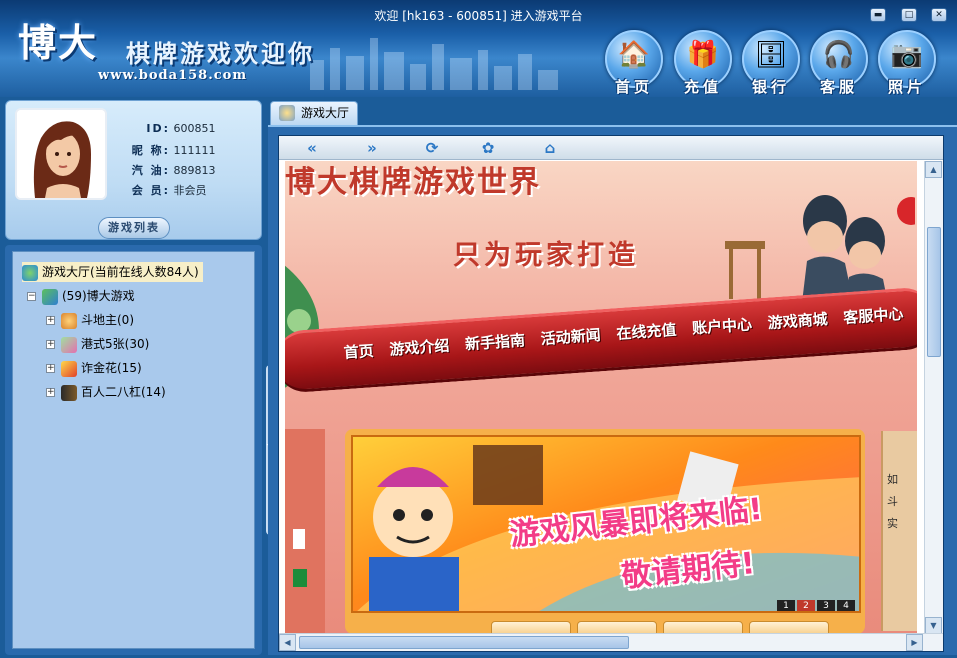 The height and width of the screenshot is (658, 957). I want to click on tree-group-label: (59)博大游戏, so click(98, 296).